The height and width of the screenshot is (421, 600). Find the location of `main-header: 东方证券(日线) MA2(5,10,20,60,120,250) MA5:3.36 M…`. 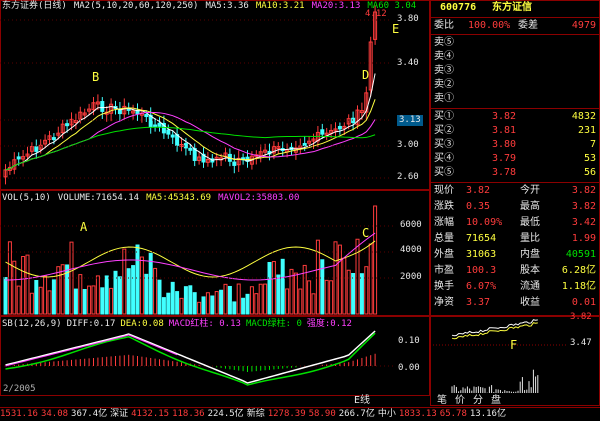

main-header: 东方证券(日线) MA2(5,10,20,60,120,250) MA5:3.36 M… is located at coordinates (212, 6).